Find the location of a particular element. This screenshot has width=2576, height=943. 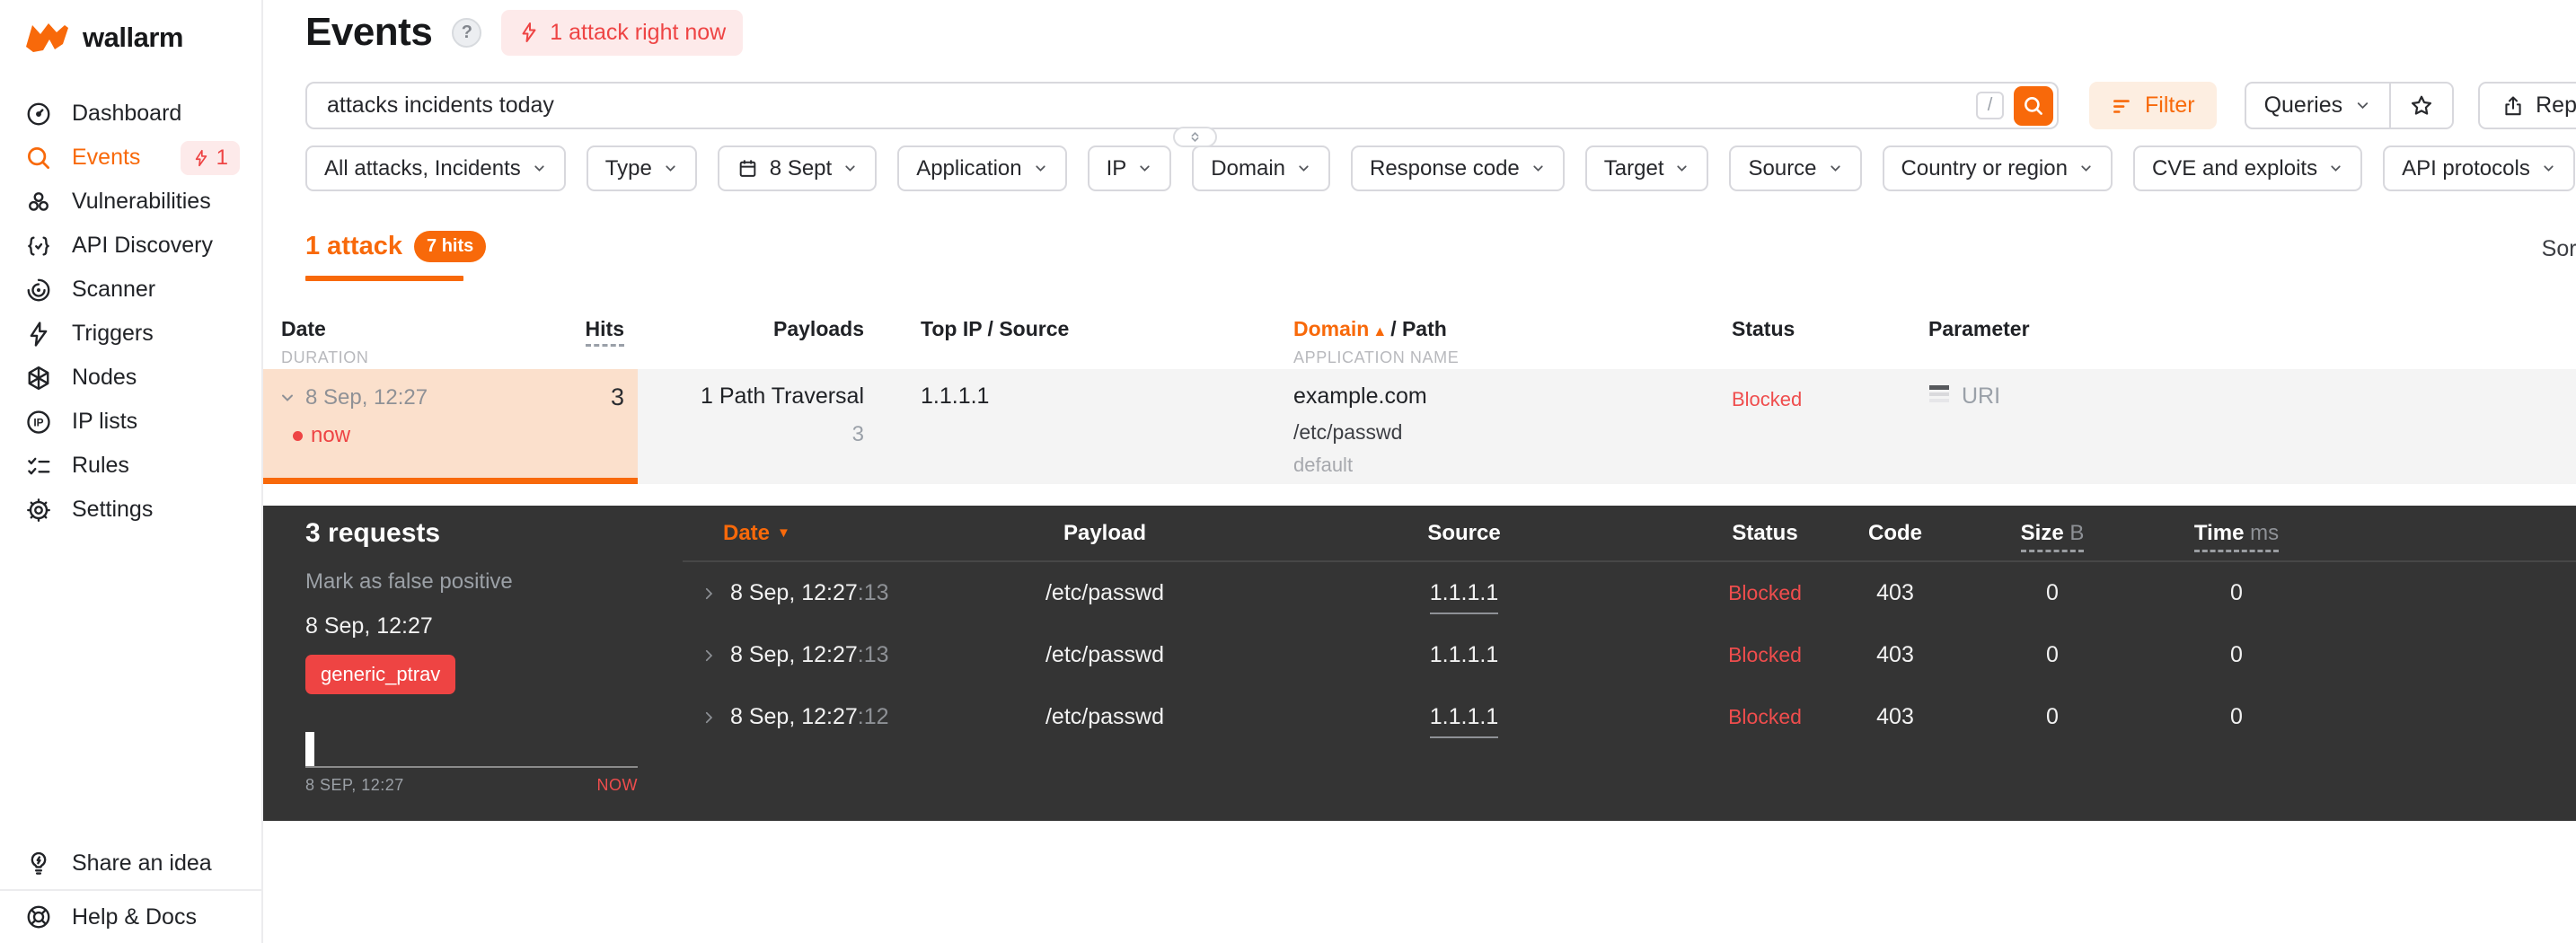

sort-block: Sort by latest hit is located at coordinates (2559, 249).